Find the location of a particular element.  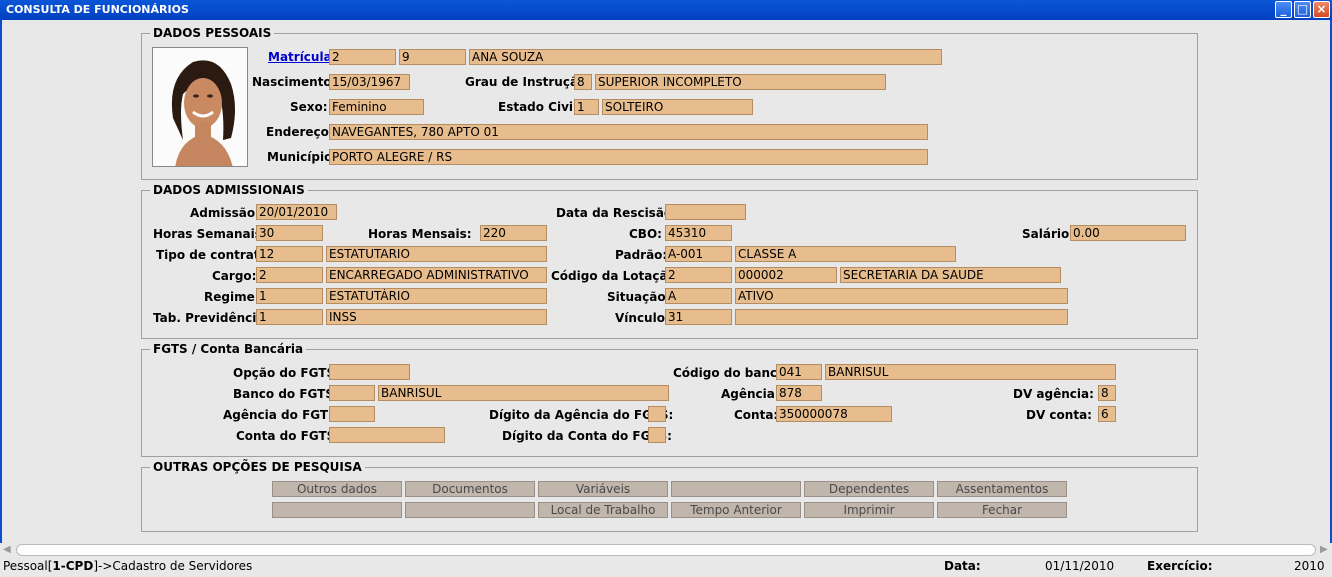

horas-semanais-field: 30 is located at coordinates (289, 233).